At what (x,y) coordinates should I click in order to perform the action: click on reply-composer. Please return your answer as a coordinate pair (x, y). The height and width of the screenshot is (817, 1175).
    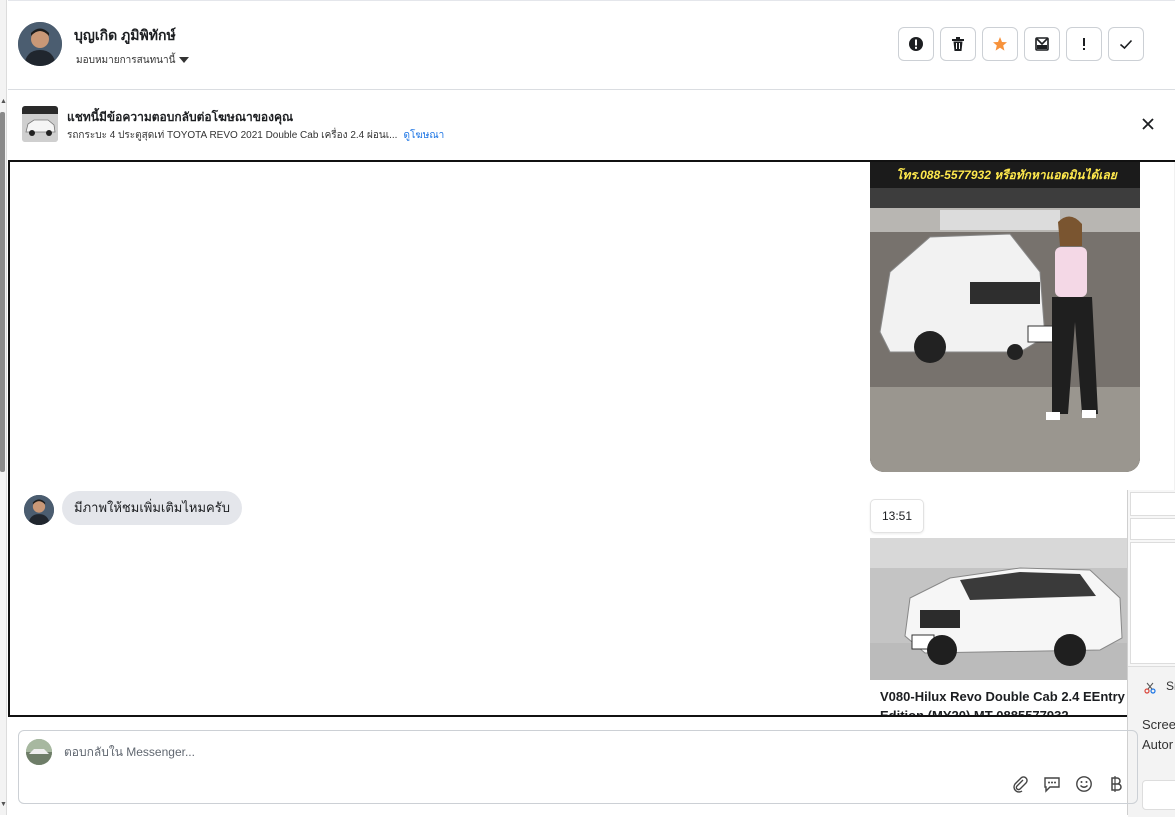
    Looking at the image, I should click on (578, 767).